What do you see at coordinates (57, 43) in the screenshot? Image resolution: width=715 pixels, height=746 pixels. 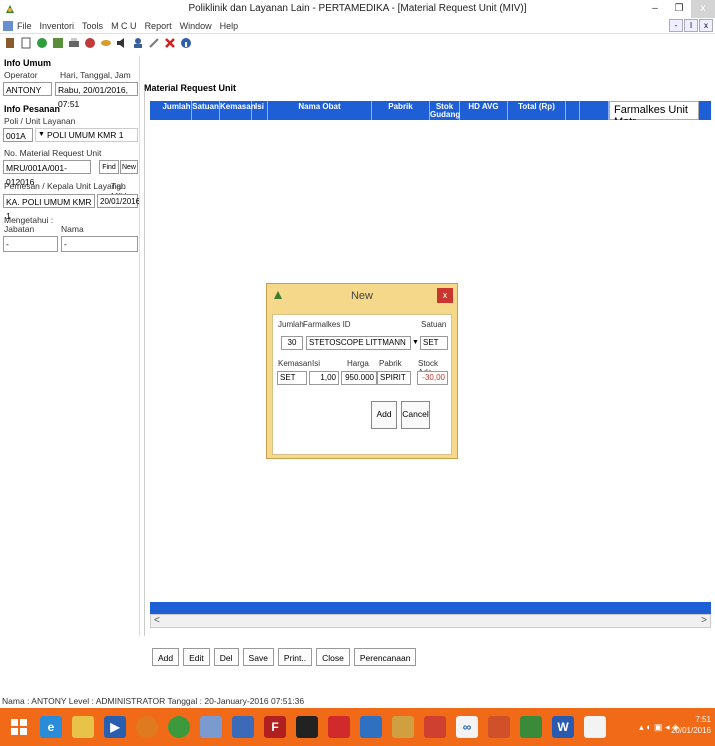 I see `report-icon` at bounding box center [57, 43].